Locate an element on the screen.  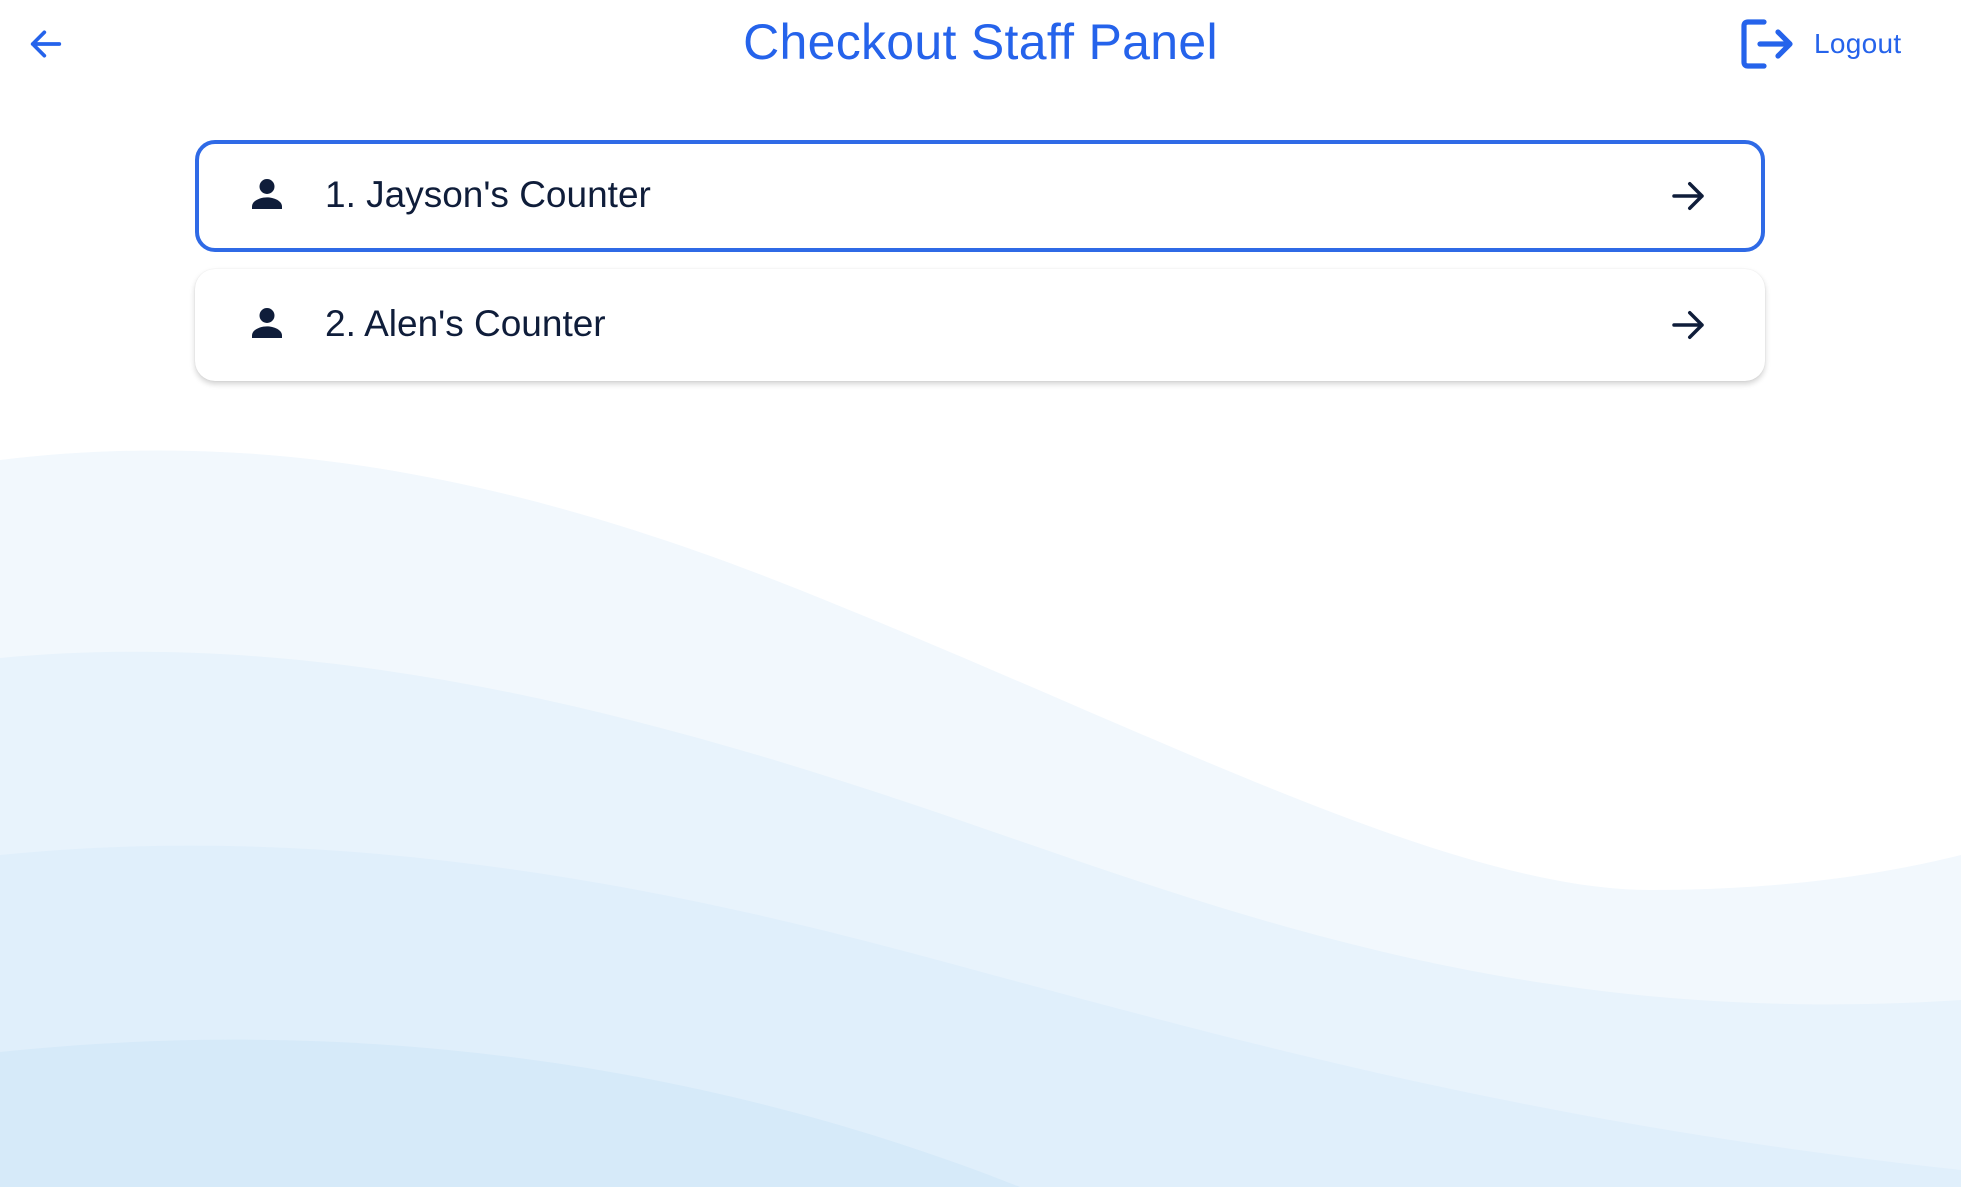
counter-item-jayson: 1. Jayson's Counter is located at coordinates (980, 196).